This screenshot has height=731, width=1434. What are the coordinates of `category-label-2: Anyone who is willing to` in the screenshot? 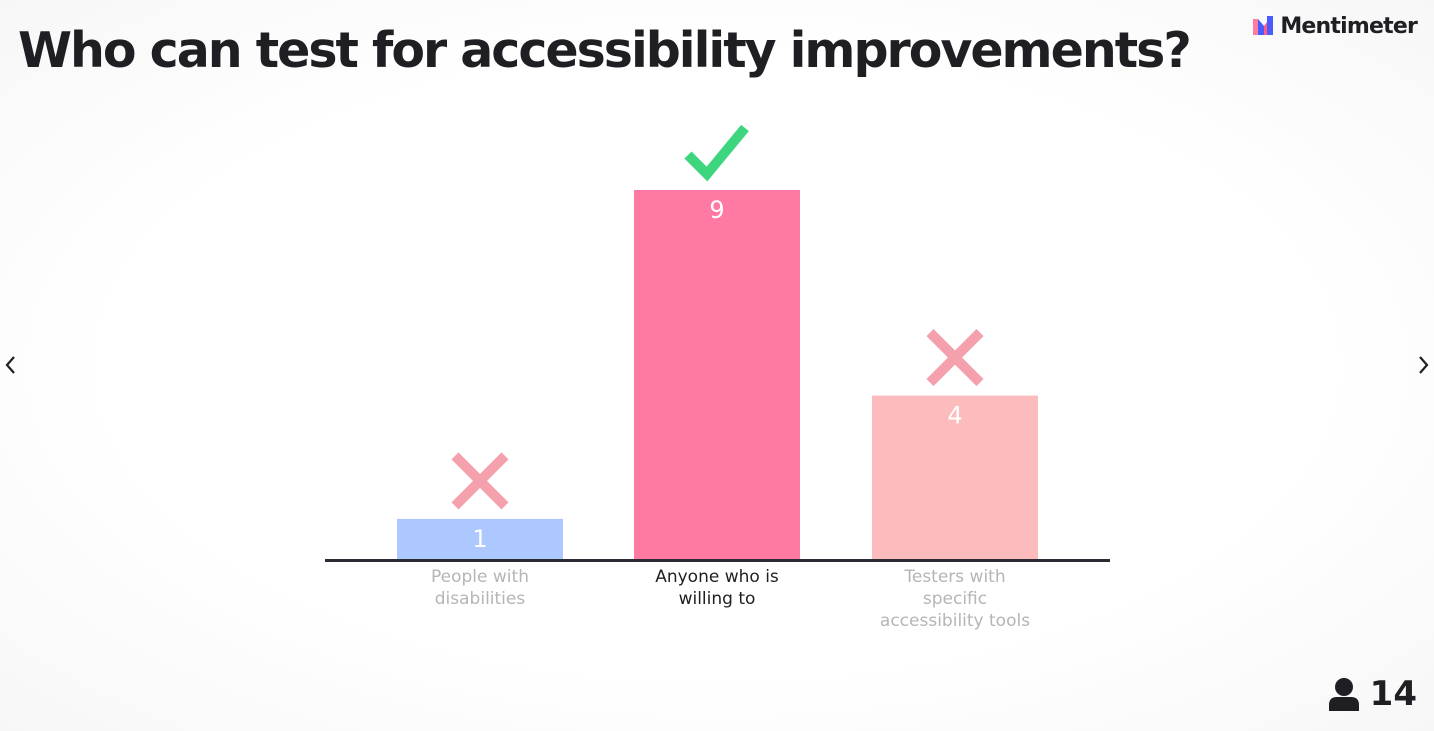 It's located at (717, 588).